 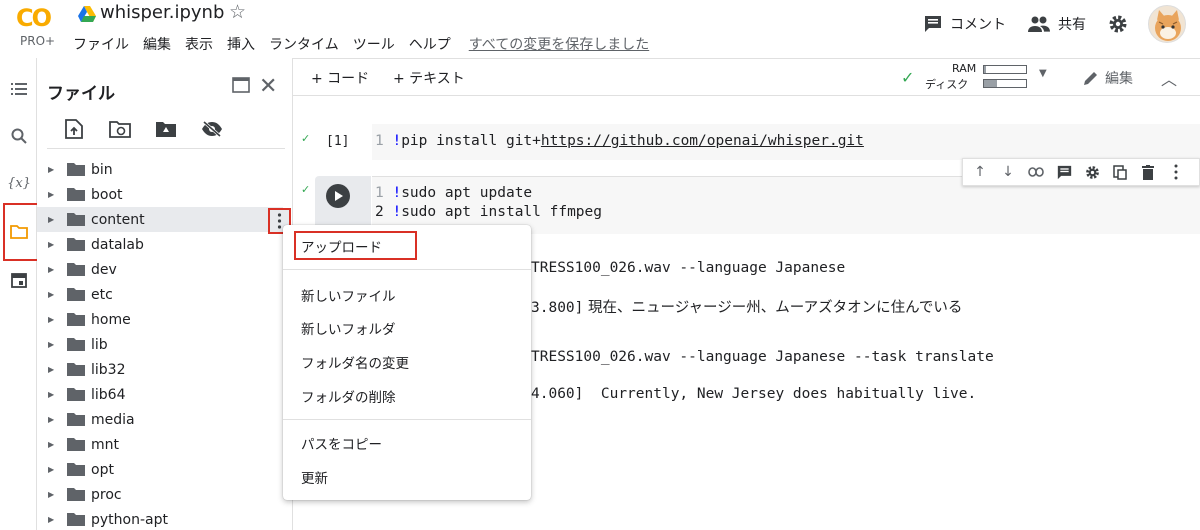 What do you see at coordinates (19, 89) in the screenshot?
I see `toc-icon` at bounding box center [19, 89].